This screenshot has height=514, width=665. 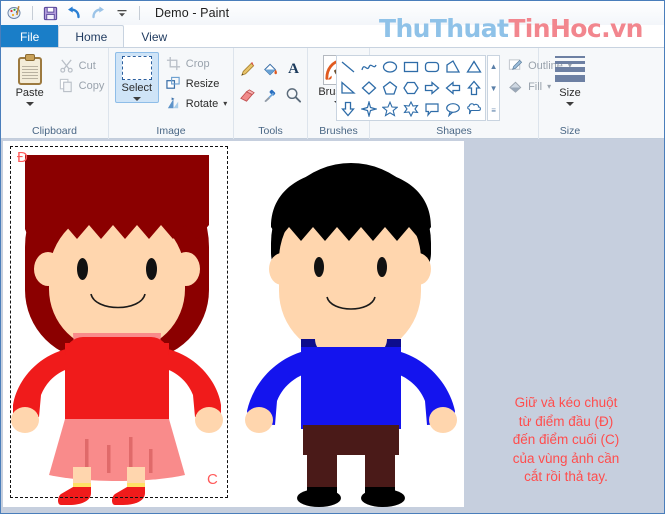 I want to click on tab-home: Home, so click(x=91, y=36).